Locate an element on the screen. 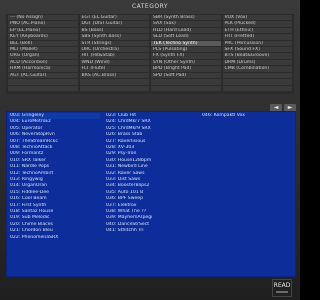 The width and height of the screenshot is (320, 300). window-title: CATEGORY is located at coordinates (150, 6).